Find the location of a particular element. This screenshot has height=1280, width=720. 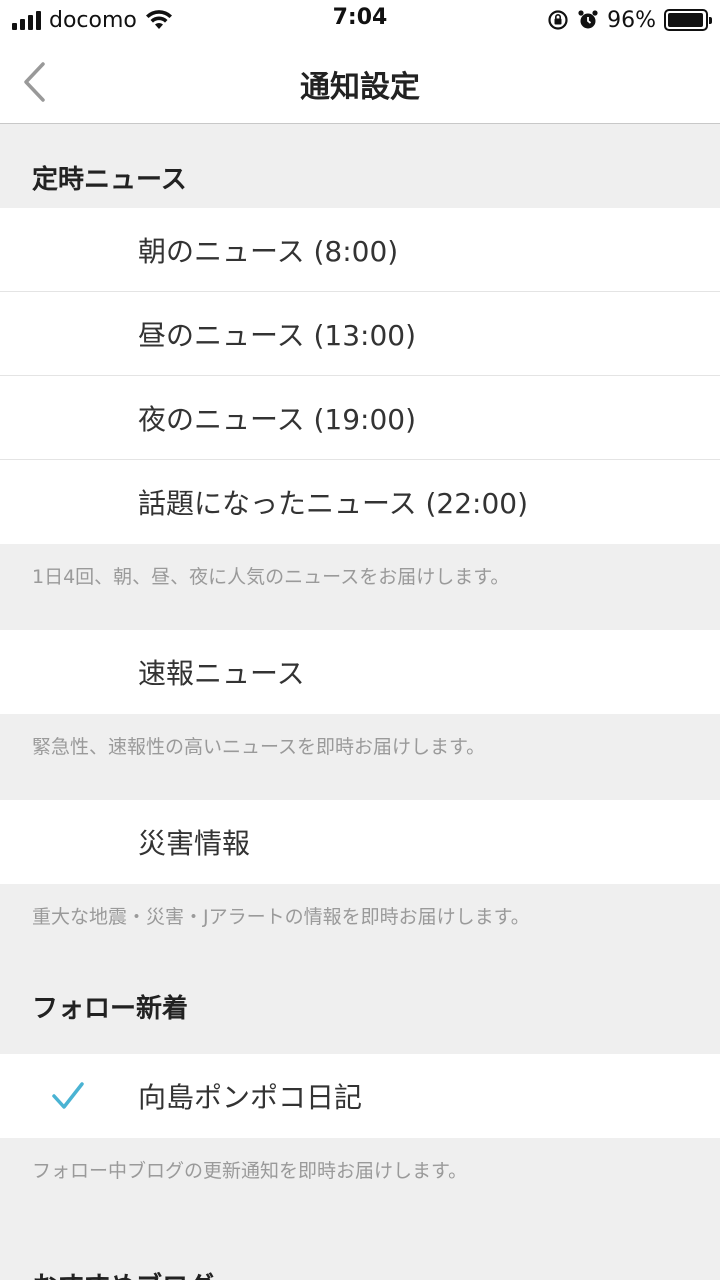

row-label: 話題になったニュース (22:00) is located at coordinates (333, 503).